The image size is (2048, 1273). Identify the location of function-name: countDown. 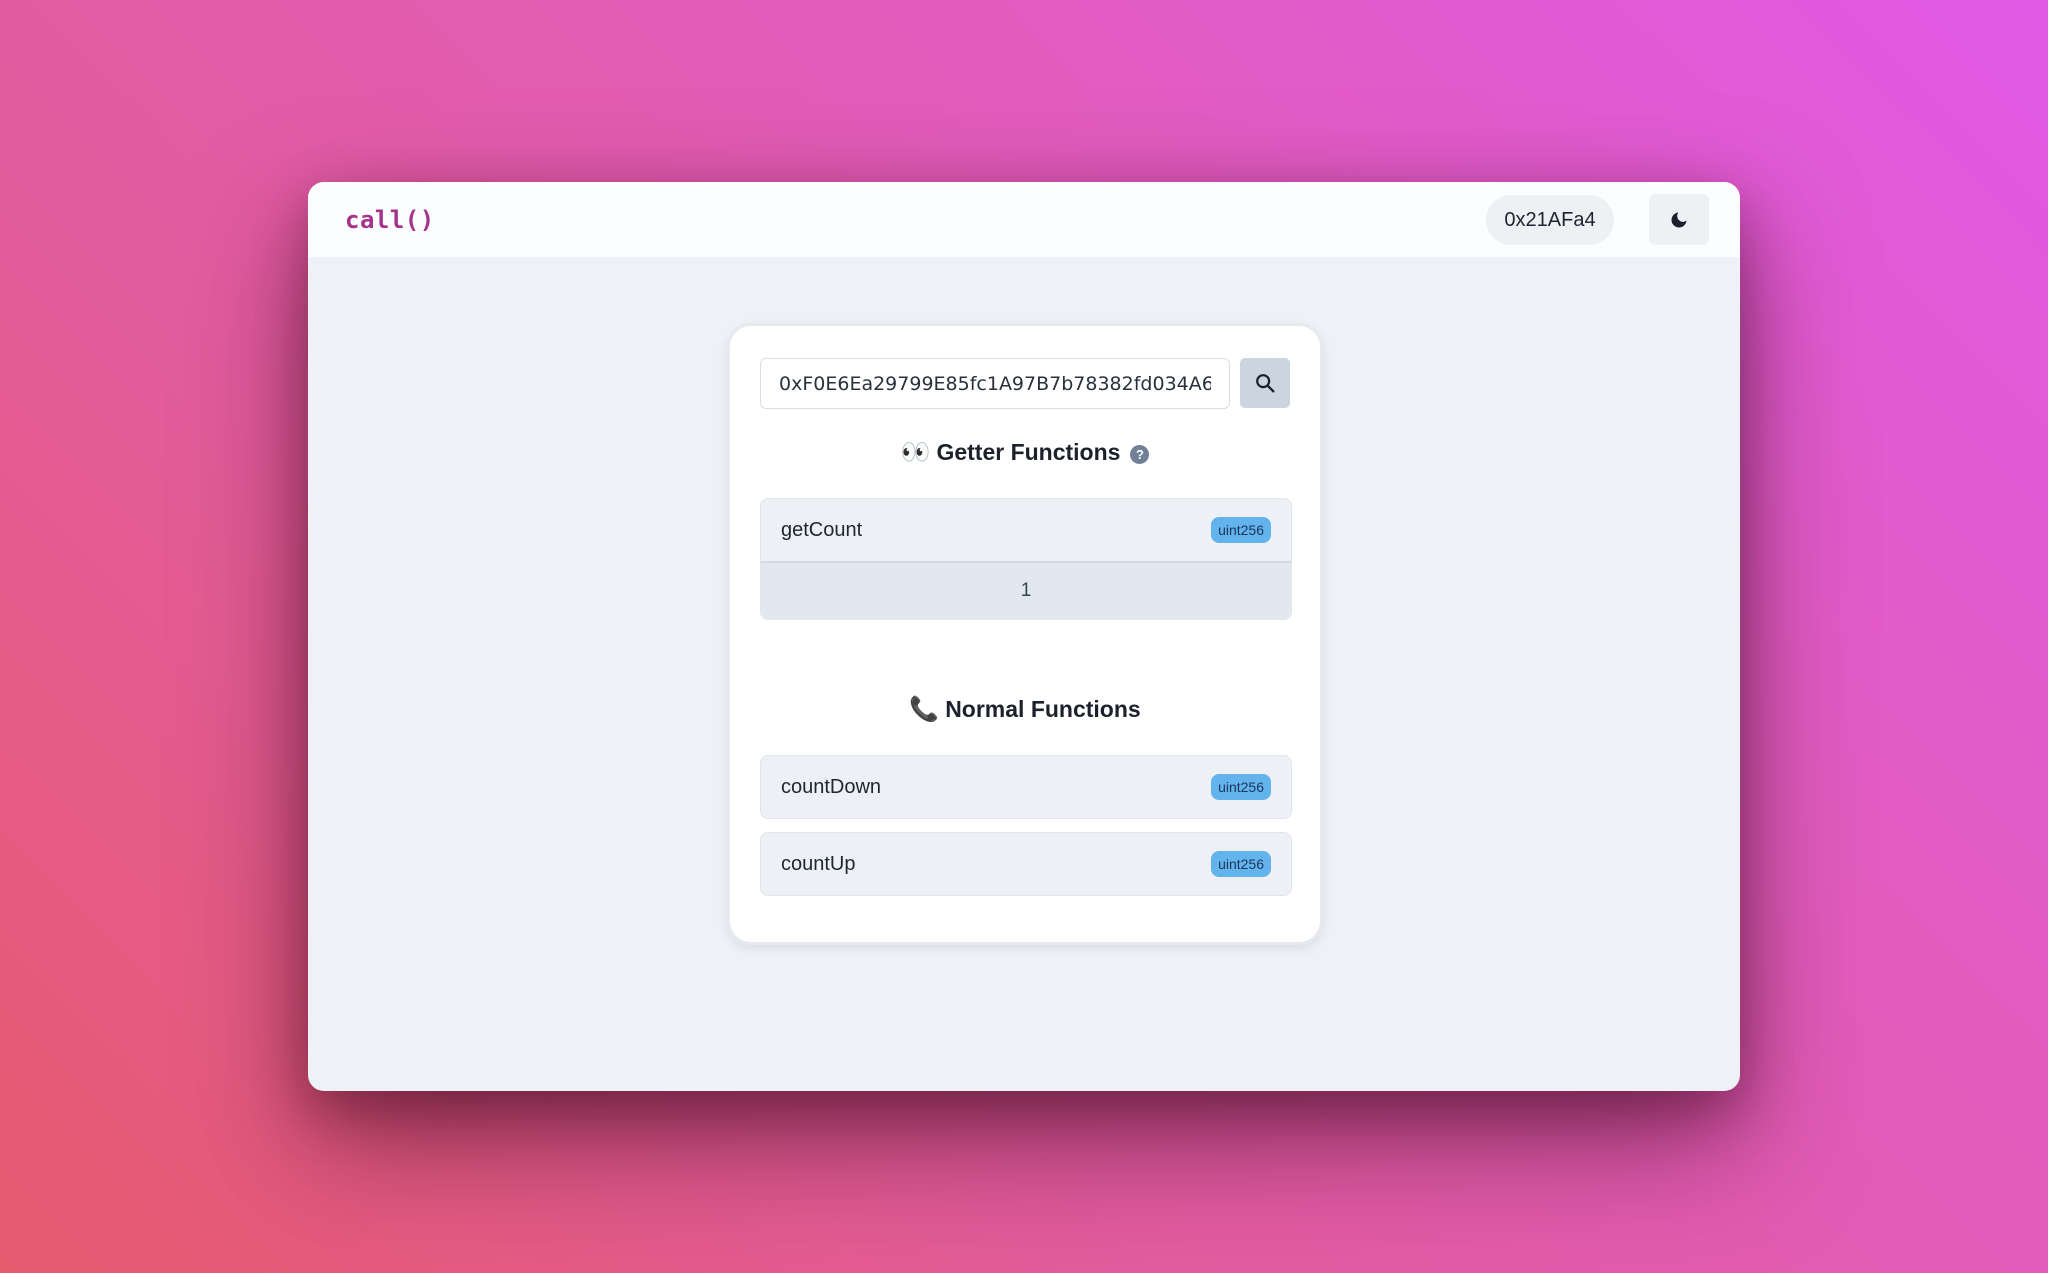
(831, 786).